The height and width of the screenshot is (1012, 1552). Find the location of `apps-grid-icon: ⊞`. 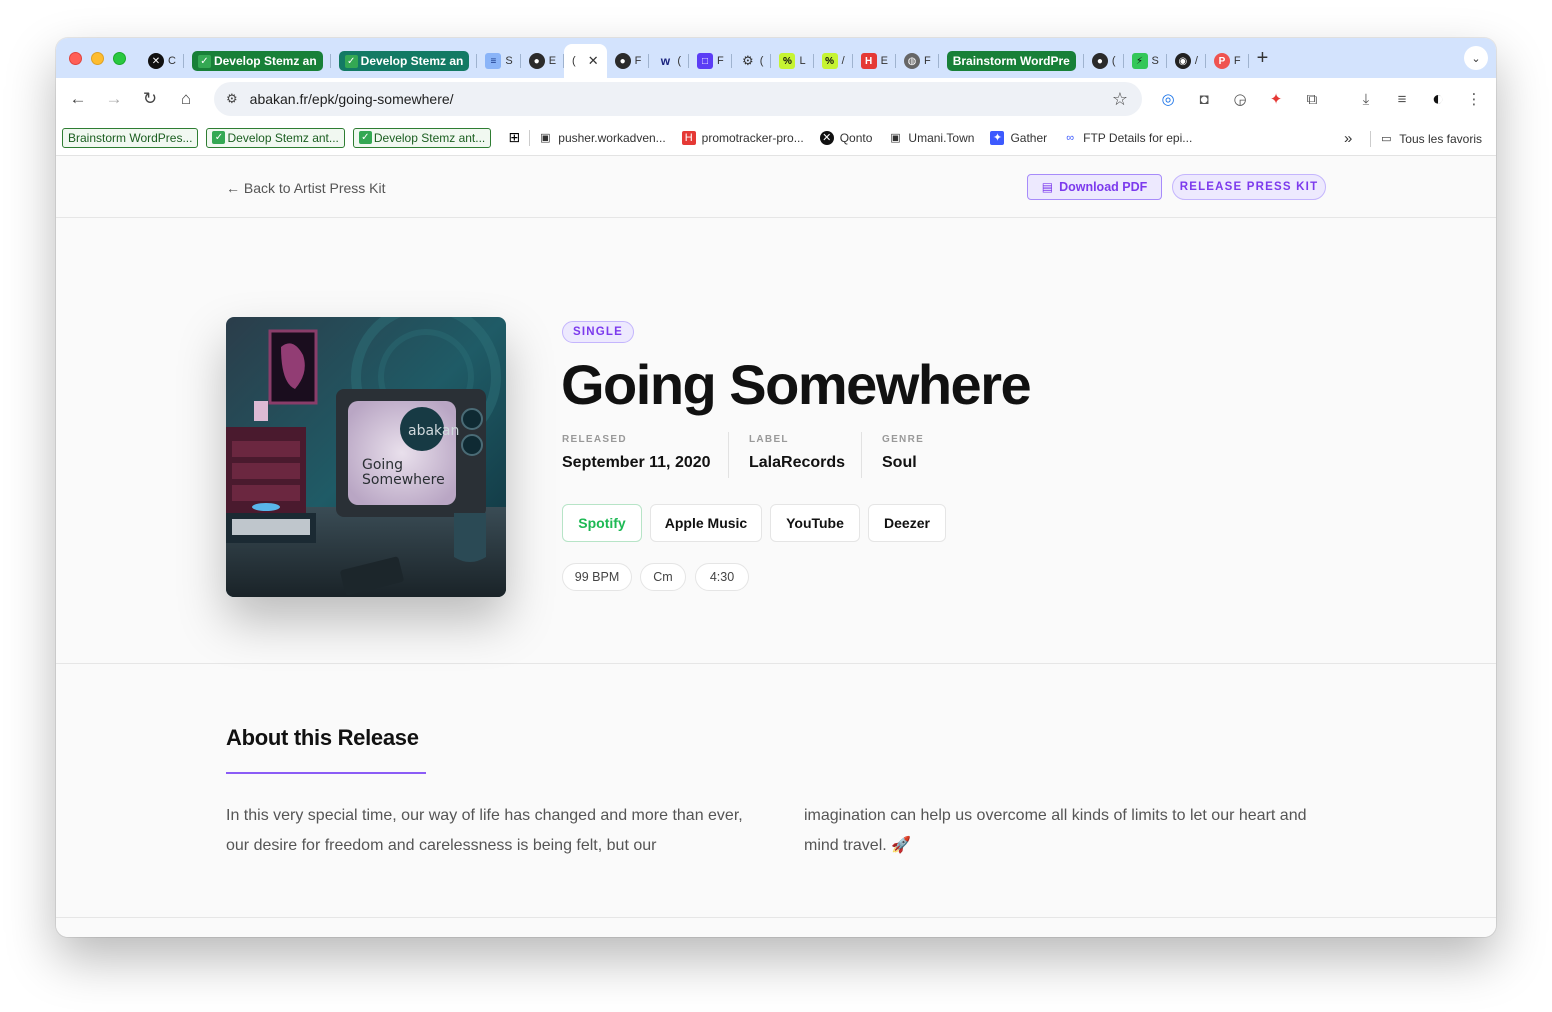

apps-grid-icon: ⊞ is located at coordinates (514, 137).